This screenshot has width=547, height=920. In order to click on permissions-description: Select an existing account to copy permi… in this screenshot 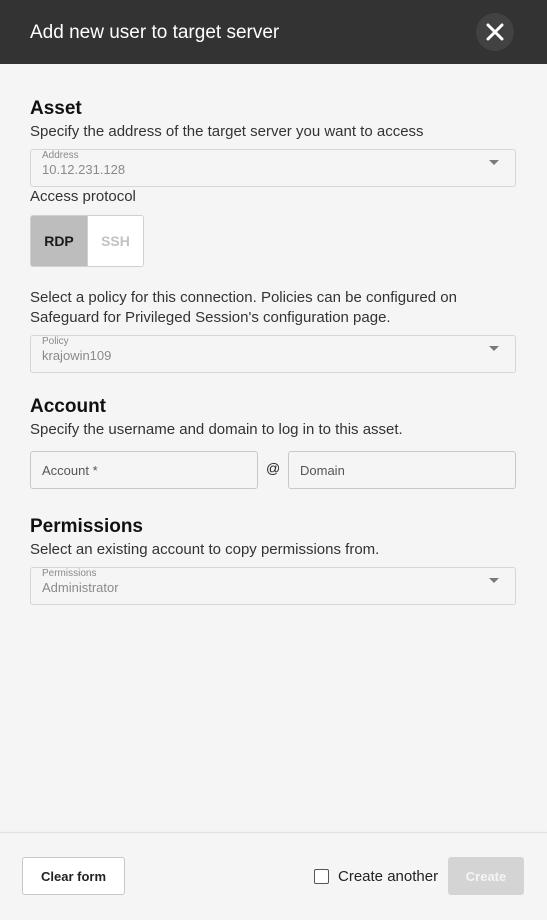, I will do `click(205, 549)`.